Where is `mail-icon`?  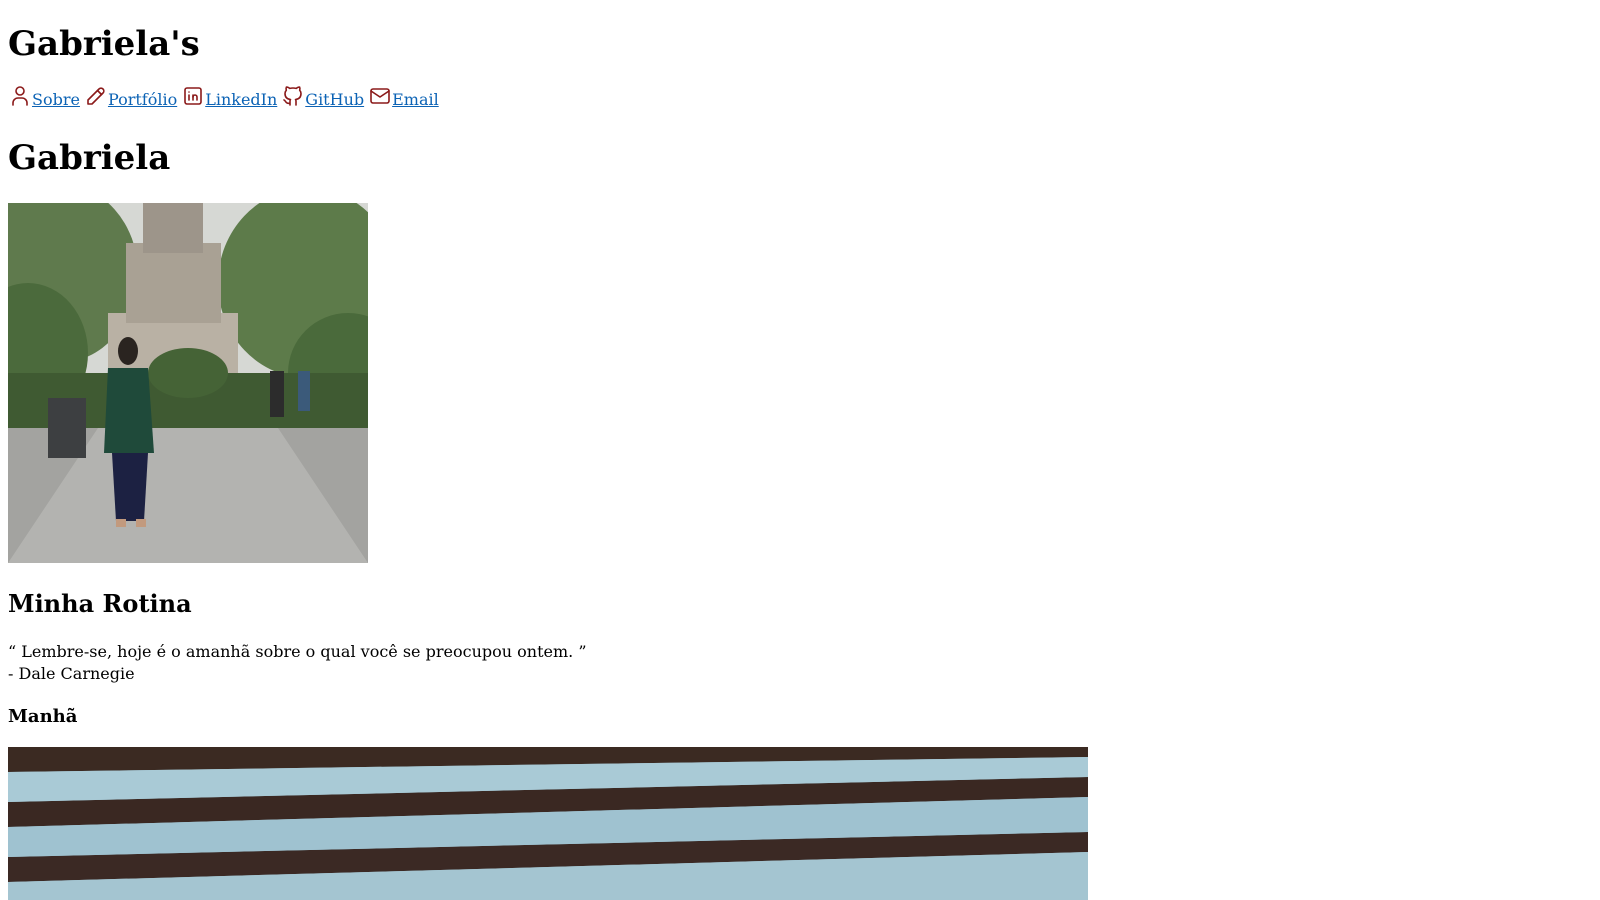 mail-icon is located at coordinates (380, 96).